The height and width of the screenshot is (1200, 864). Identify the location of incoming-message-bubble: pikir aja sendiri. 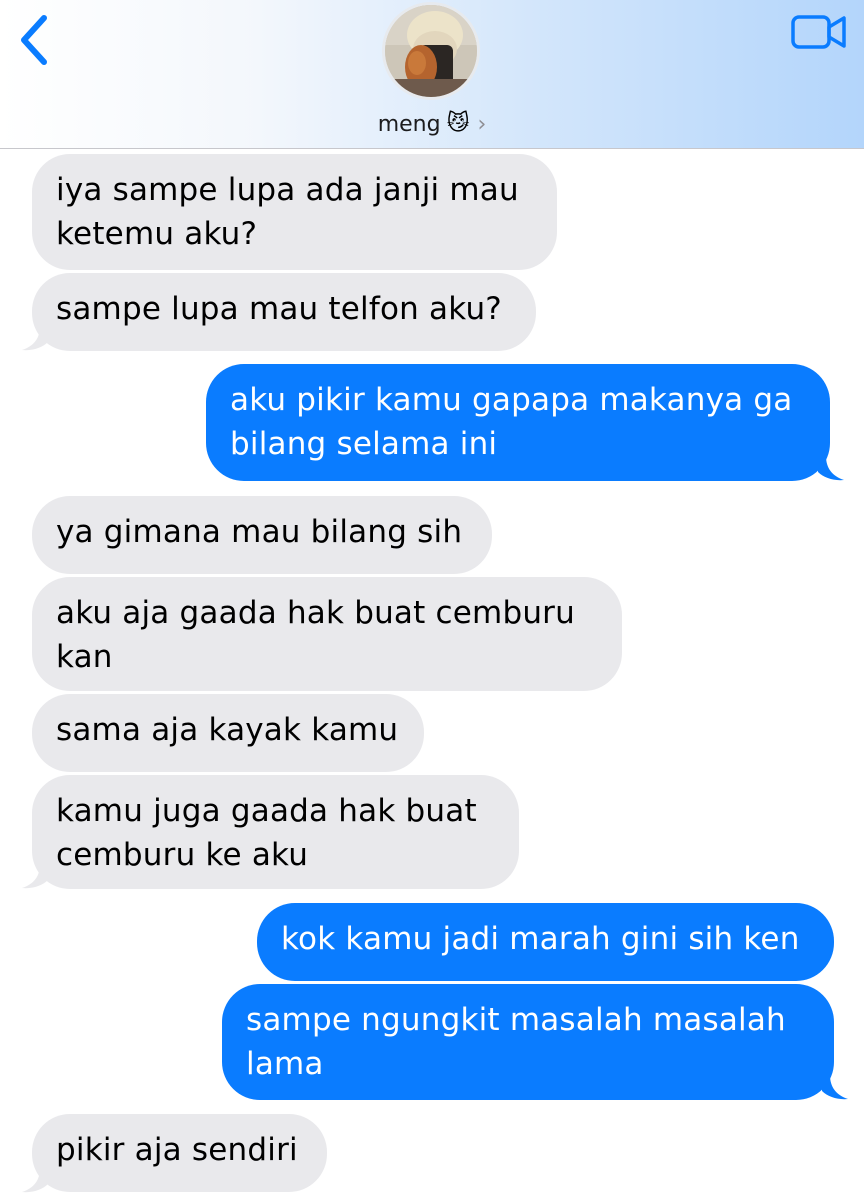
(179, 1153).